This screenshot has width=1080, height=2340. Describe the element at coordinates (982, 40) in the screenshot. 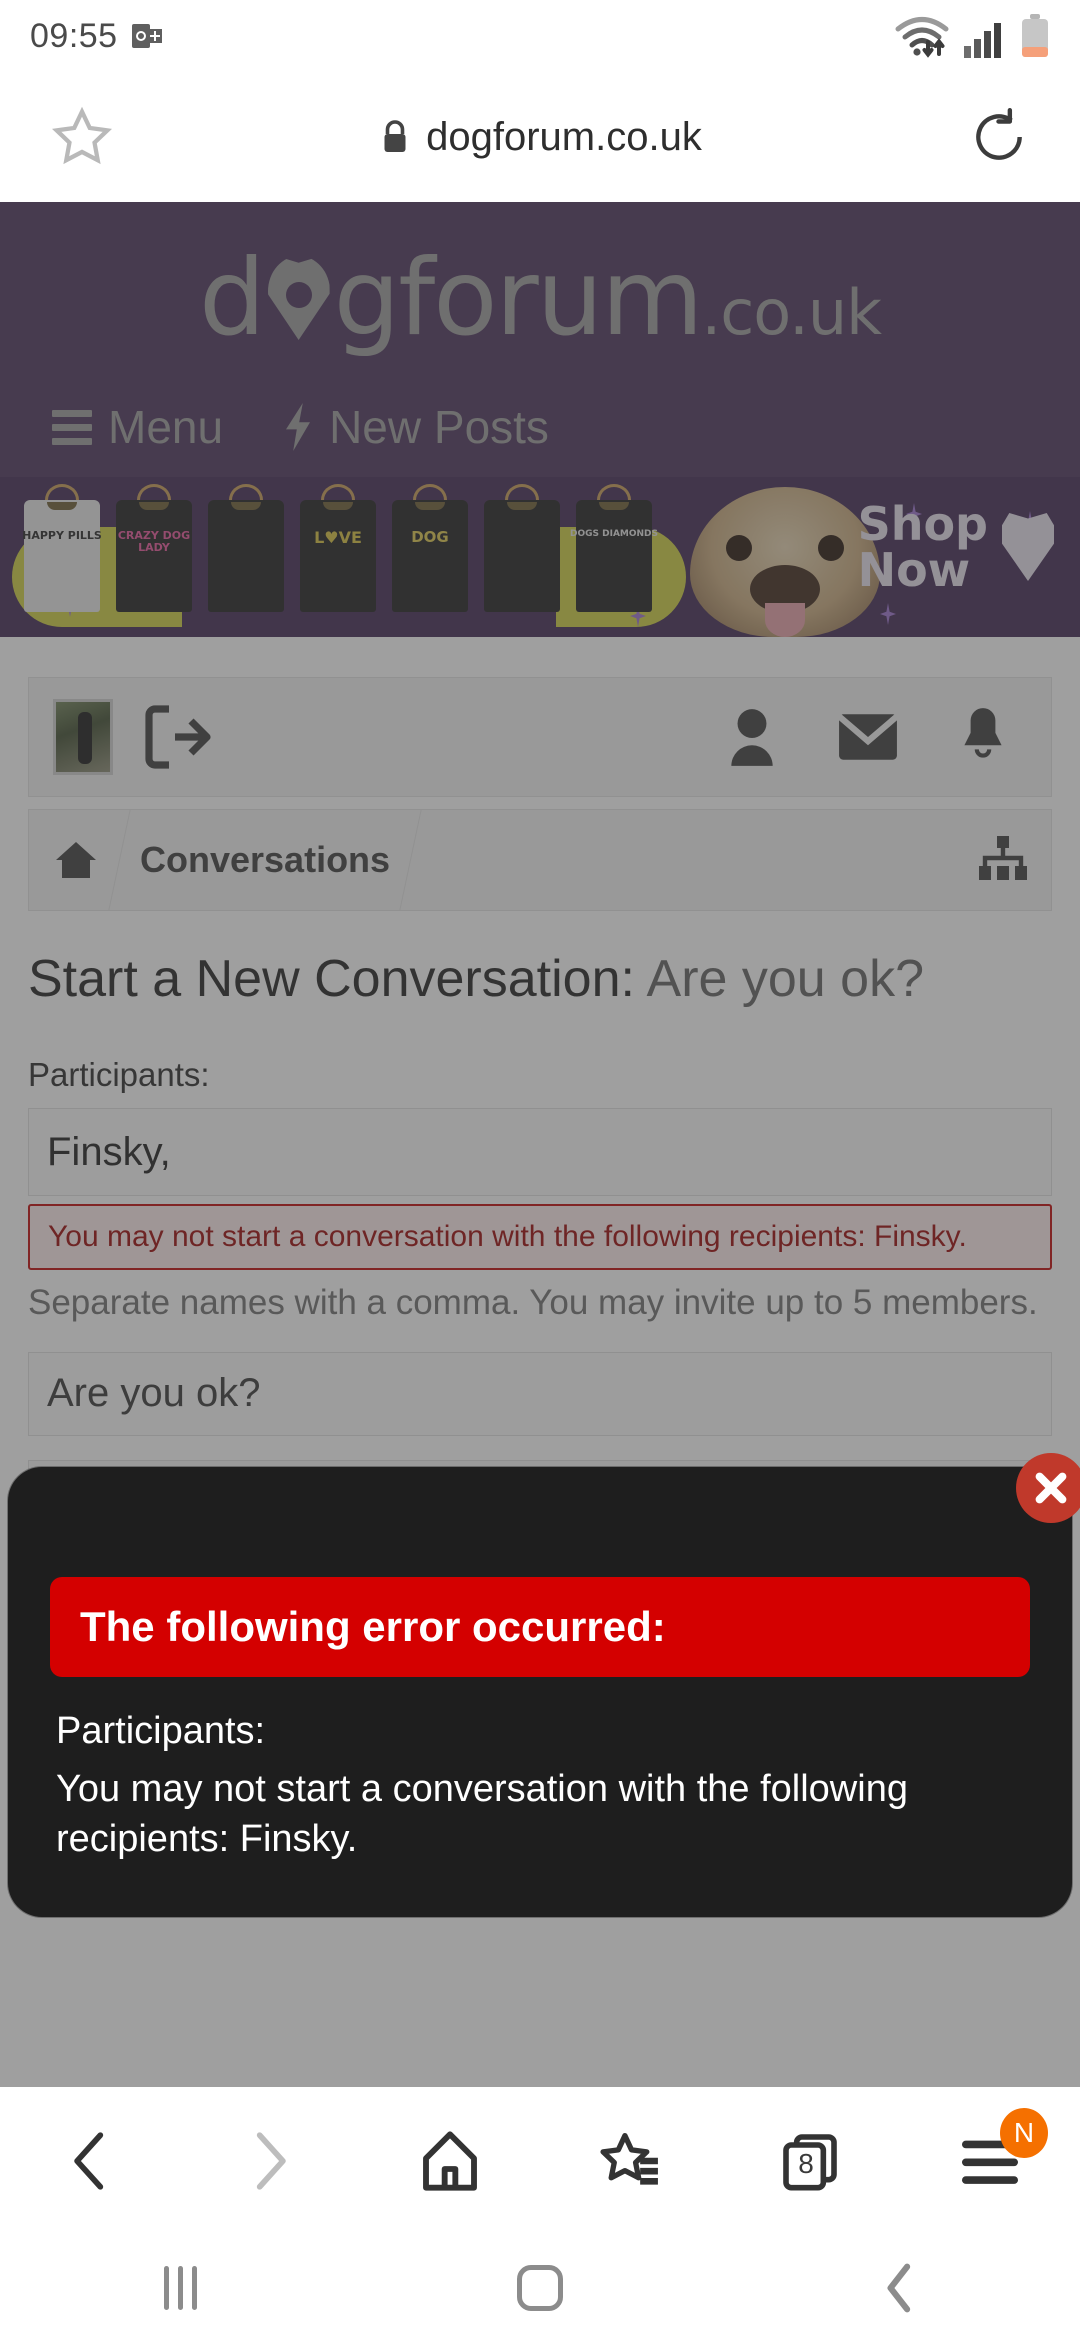

I see `signal-icon` at that location.